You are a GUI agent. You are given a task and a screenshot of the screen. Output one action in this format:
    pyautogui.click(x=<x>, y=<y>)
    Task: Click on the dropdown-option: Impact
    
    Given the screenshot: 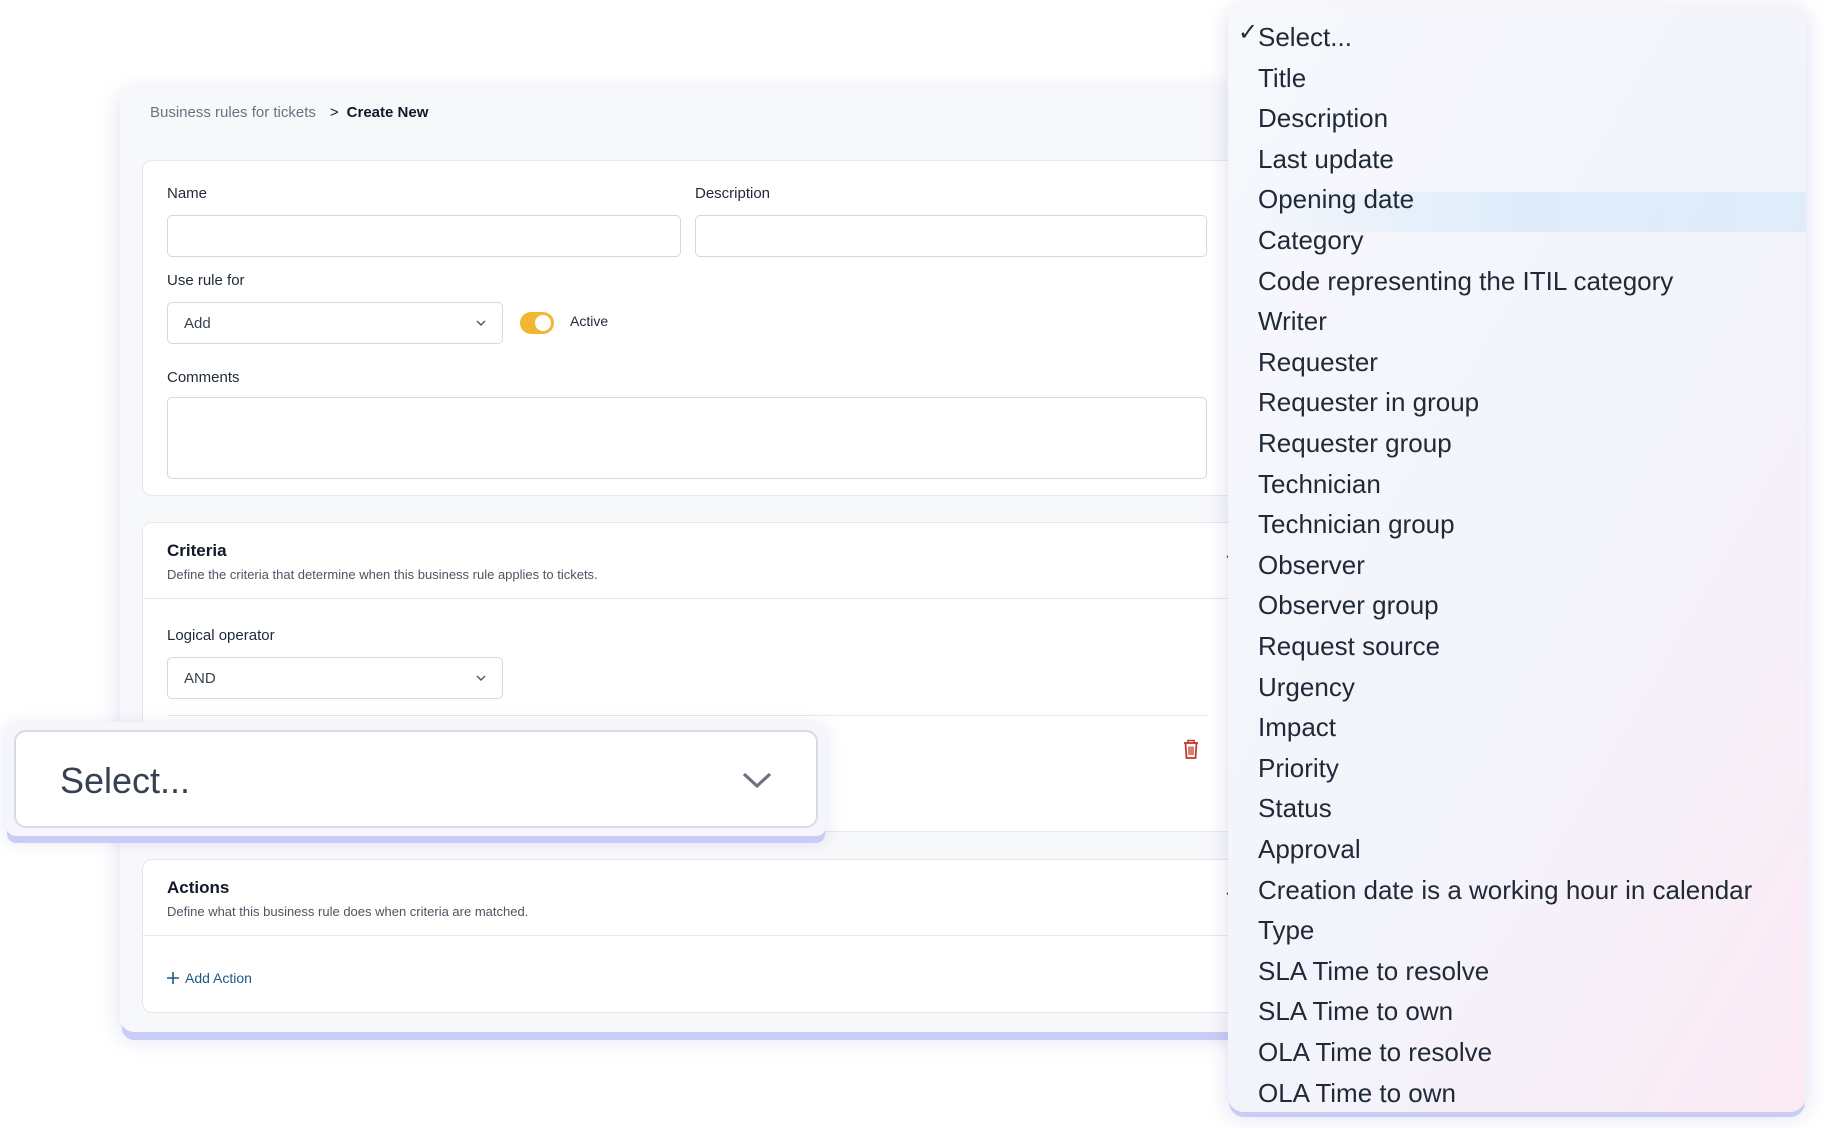 What is the action you would take?
    pyautogui.click(x=1297, y=727)
    